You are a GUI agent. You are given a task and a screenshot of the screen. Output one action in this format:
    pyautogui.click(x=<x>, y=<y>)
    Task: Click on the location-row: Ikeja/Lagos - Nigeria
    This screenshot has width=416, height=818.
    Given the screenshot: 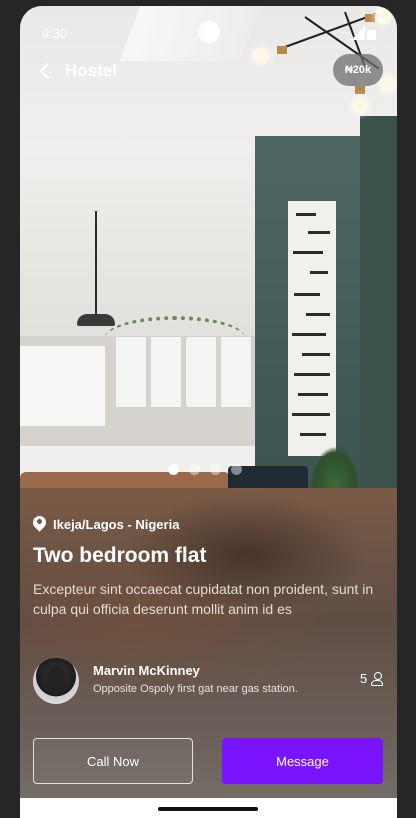 What is the action you would take?
    pyautogui.click(x=106, y=524)
    